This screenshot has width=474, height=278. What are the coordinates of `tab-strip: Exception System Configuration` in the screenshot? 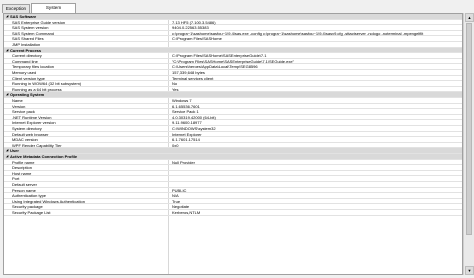 It's located at (237, 9).